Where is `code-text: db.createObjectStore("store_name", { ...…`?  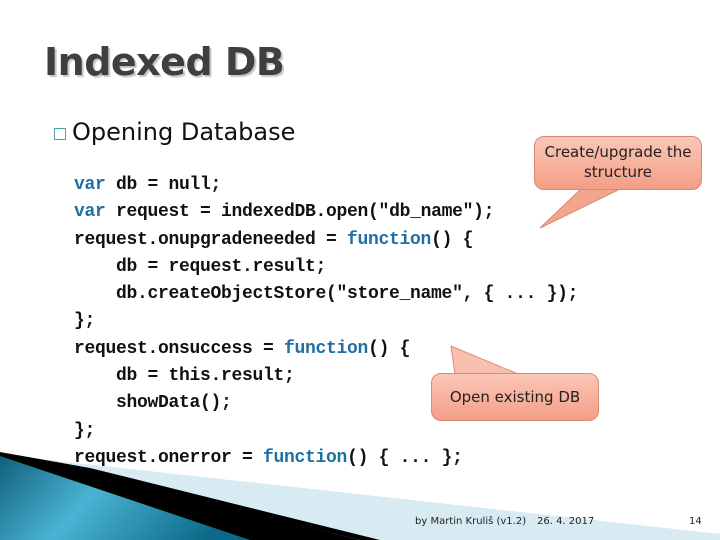 code-text: db.createObjectStore("store_name", { ...… is located at coordinates (326, 294).